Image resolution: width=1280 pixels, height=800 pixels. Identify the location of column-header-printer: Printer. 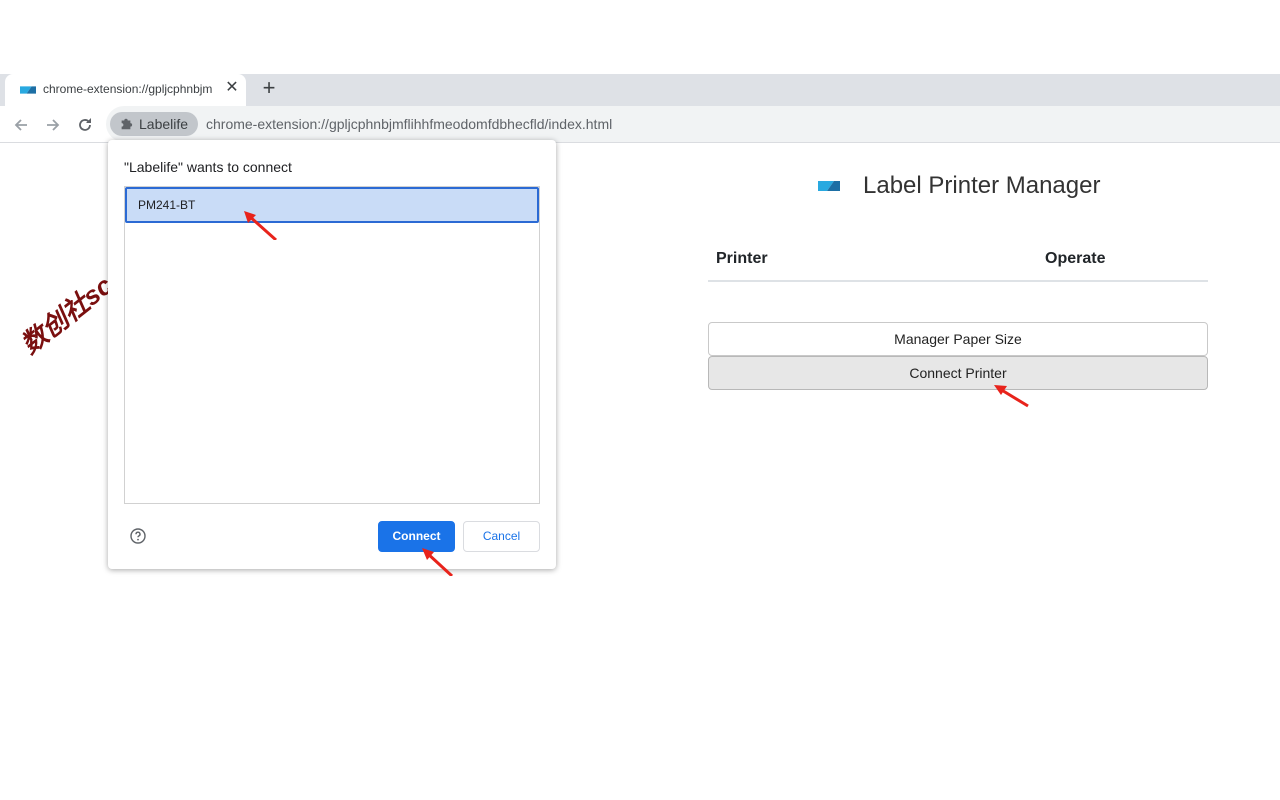
(742, 258).